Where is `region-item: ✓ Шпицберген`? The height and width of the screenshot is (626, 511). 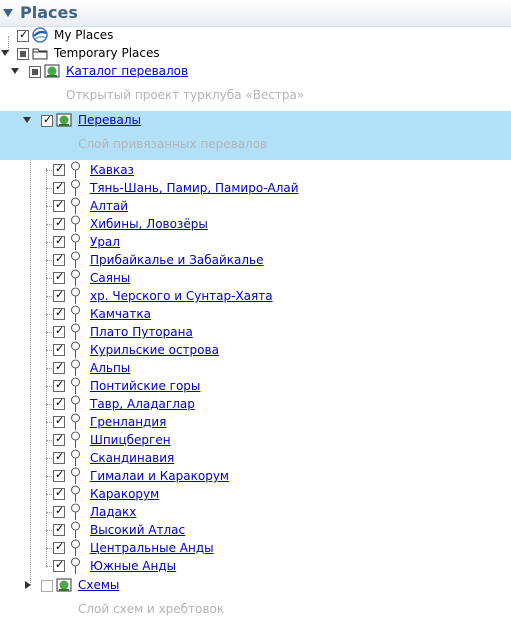 region-item: ✓ Шпицберген is located at coordinates (255, 440).